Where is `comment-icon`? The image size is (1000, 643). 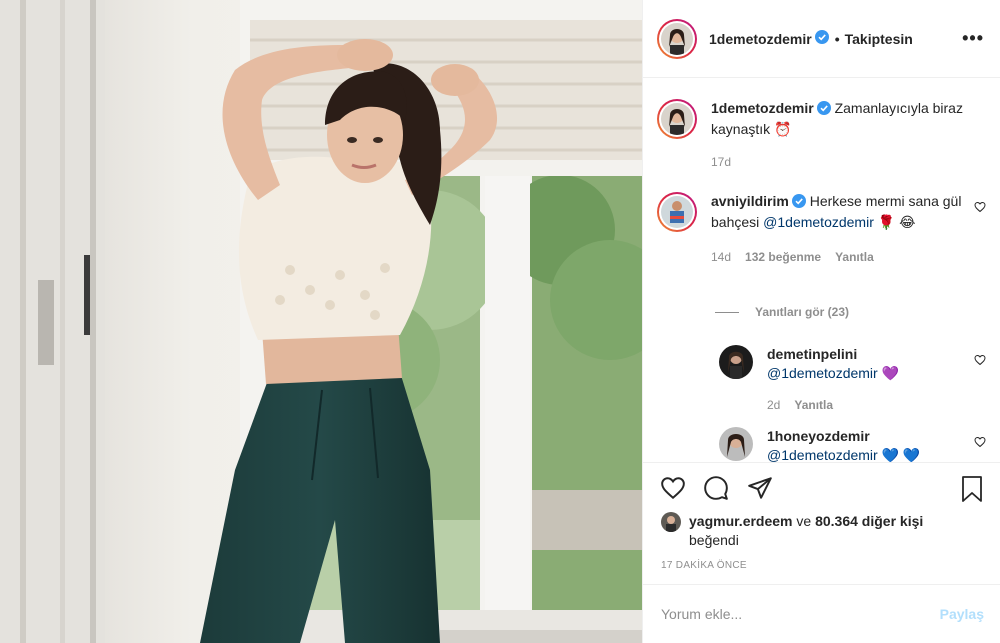
comment-icon is located at coordinates (716, 489).